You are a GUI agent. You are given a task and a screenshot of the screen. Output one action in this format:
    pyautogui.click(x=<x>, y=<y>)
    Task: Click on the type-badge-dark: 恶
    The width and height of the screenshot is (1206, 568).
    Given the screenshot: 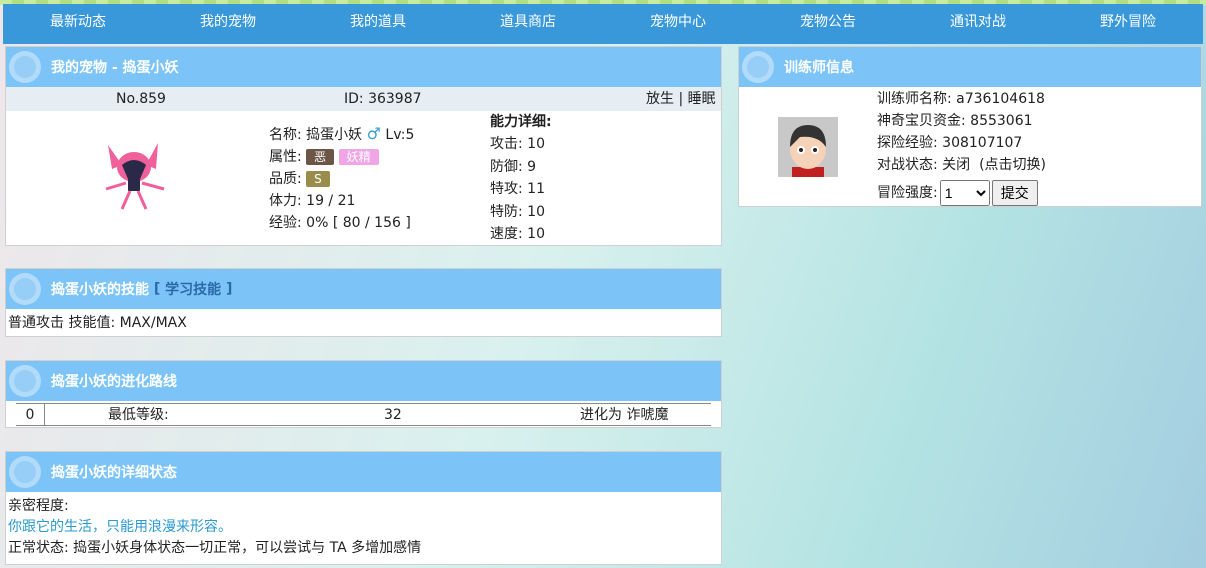 What is the action you would take?
    pyautogui.click(x=320, y=157)
    